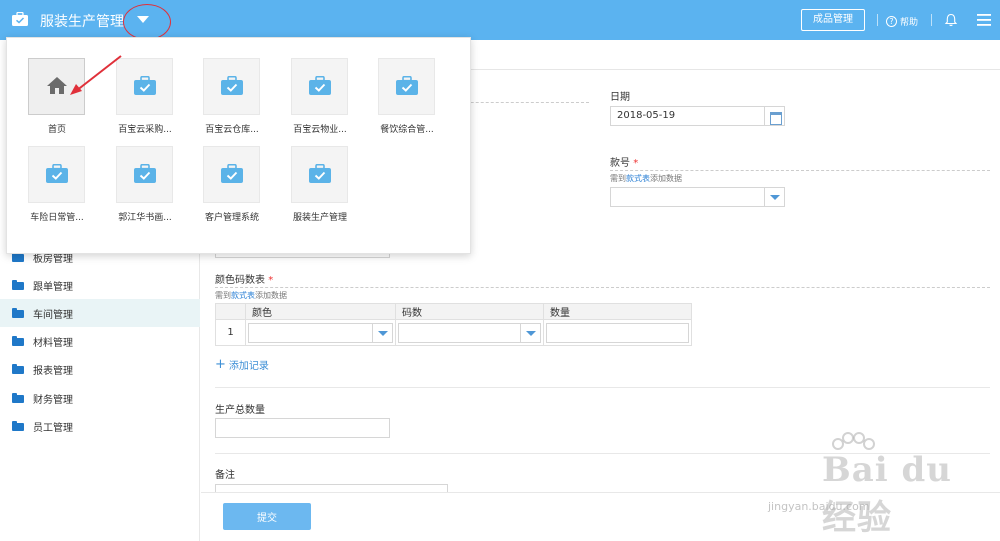 Image resolution: width=1000 pixels, height=541 pixels. I want to click on sidebar-item-label: 车间管理, so click(53, 315).